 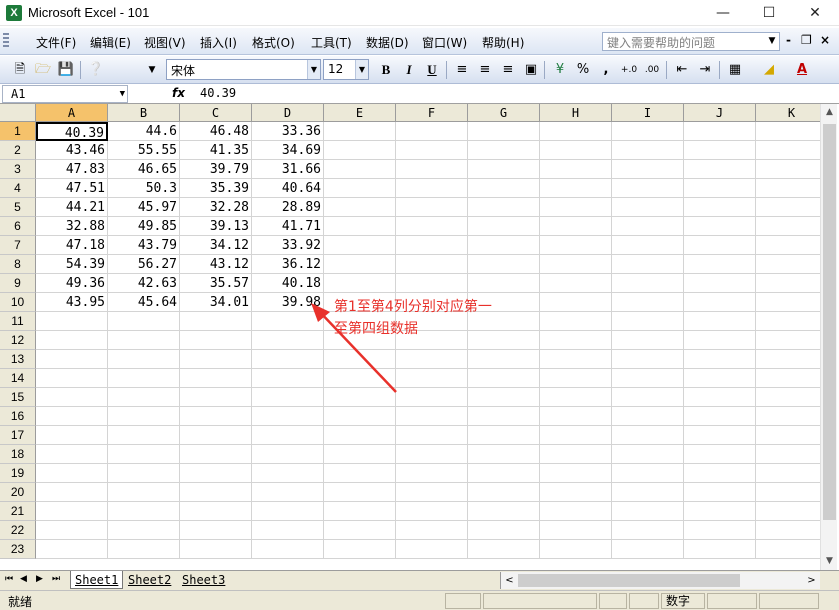 I want to click on grid-cell: 39.13, so click(x=216, y=226).